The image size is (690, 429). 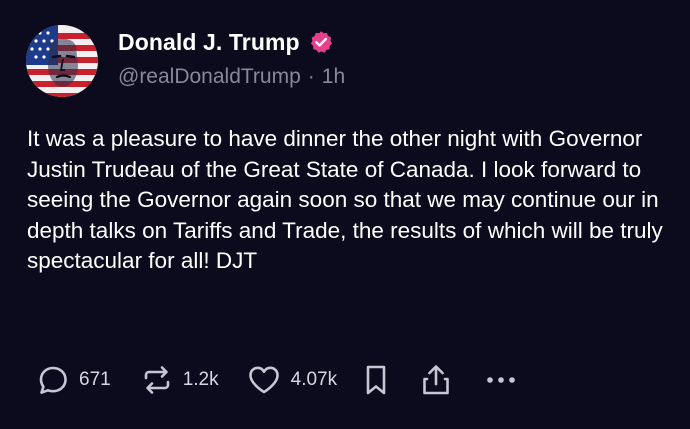 I want to click on reply-button: 671, so click(x=74, y=380).